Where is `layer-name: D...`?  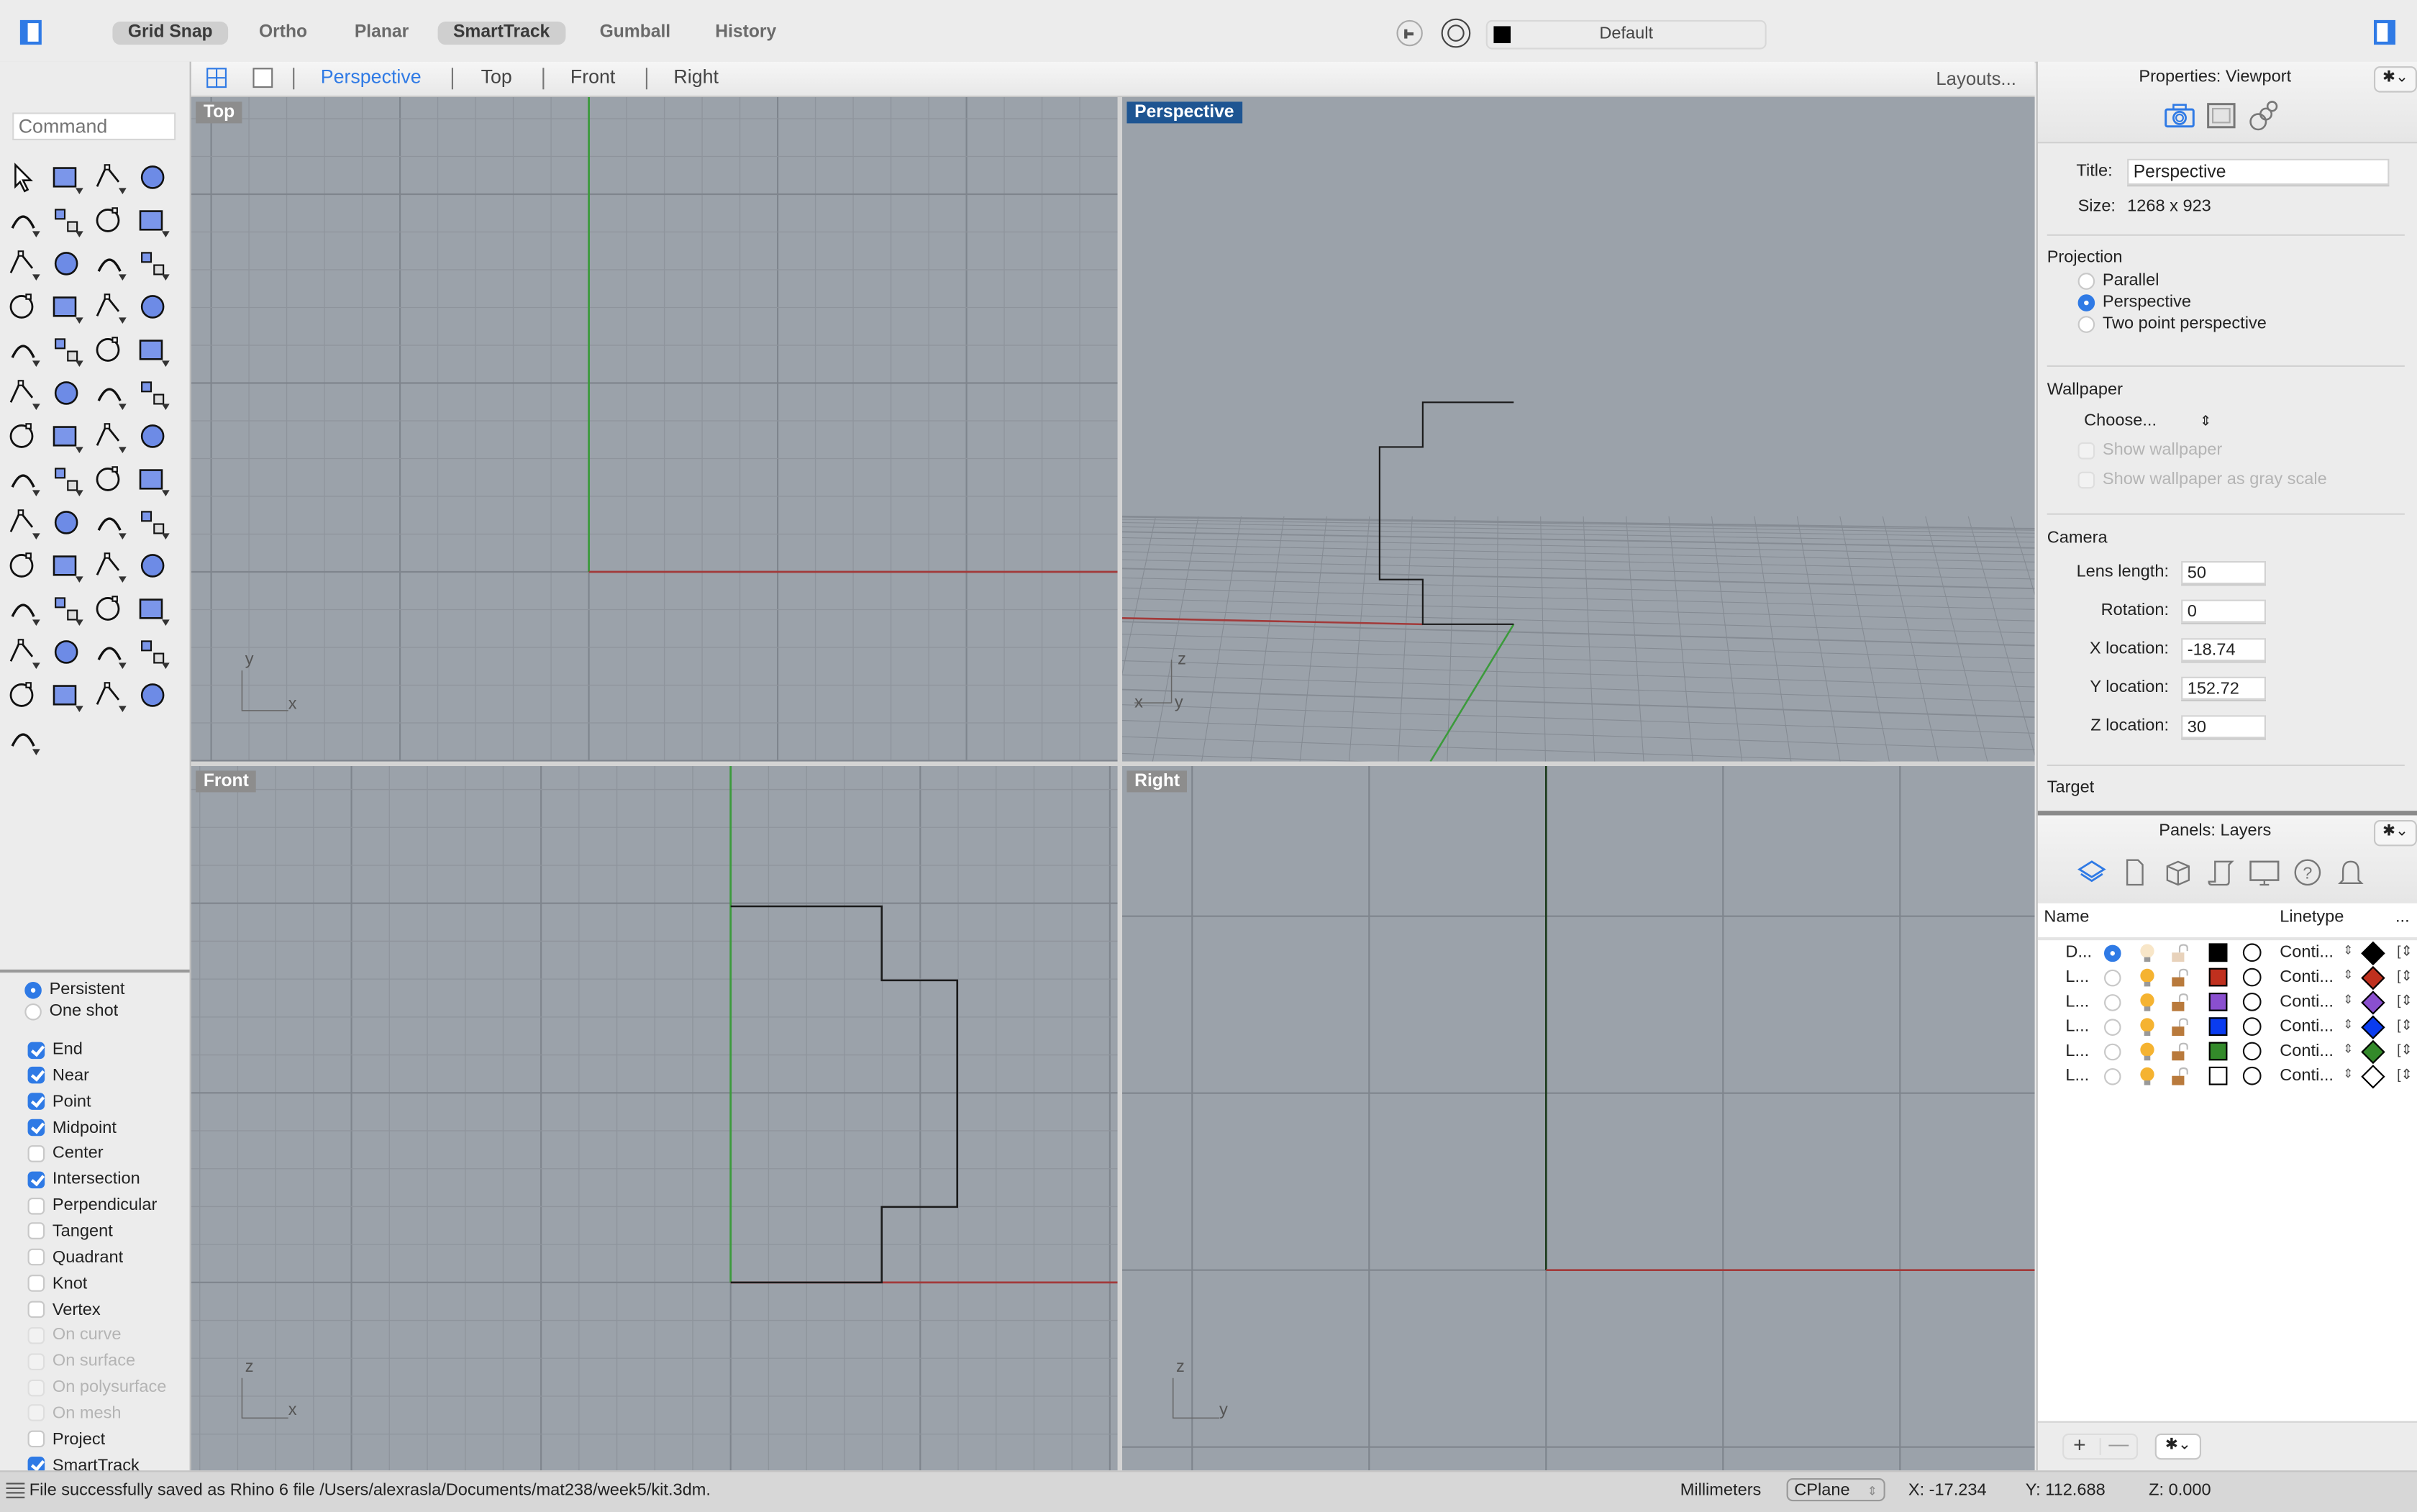 layer-name: D... is located at coordinates (2078, 952).